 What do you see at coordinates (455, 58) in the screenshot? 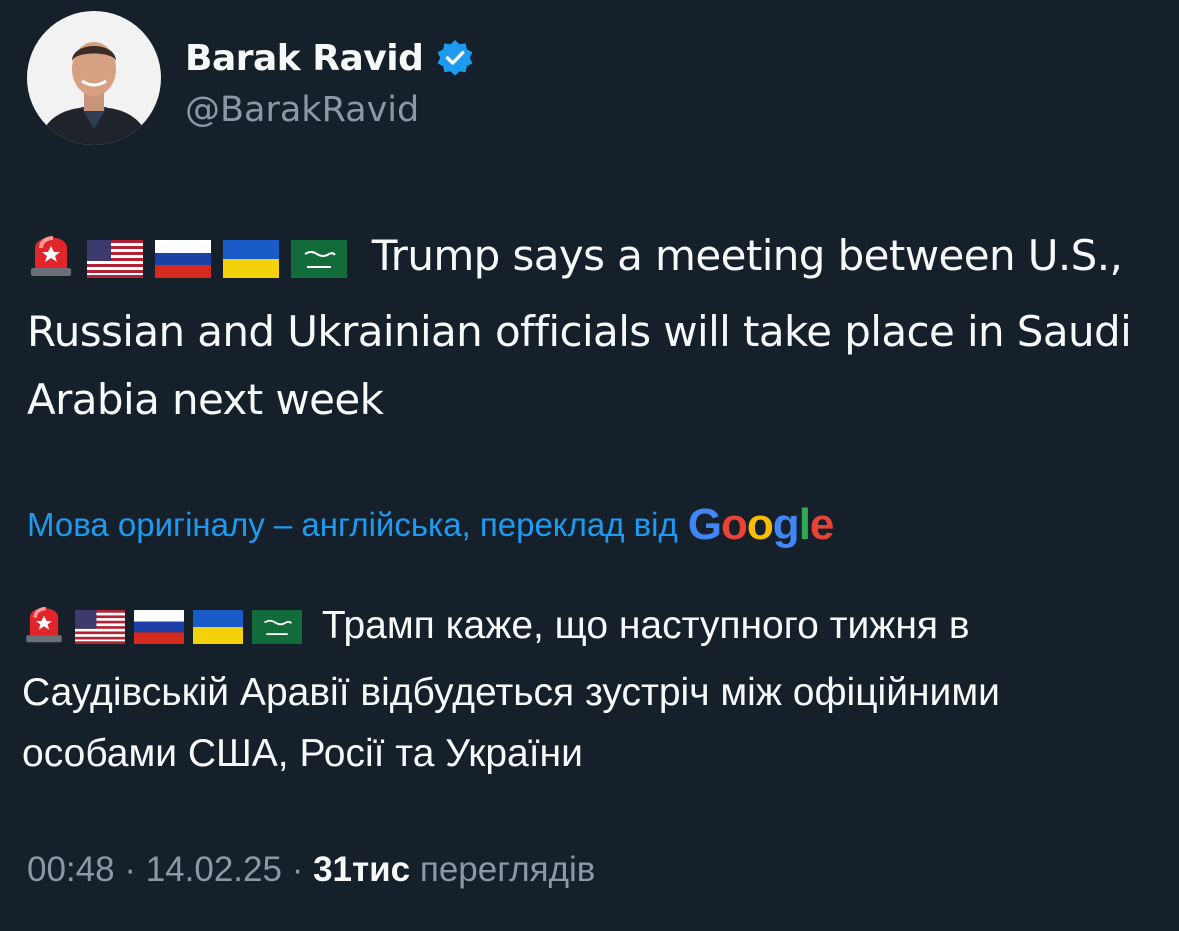
I see `verified-badge-icon` at bounding box center [455, 58].